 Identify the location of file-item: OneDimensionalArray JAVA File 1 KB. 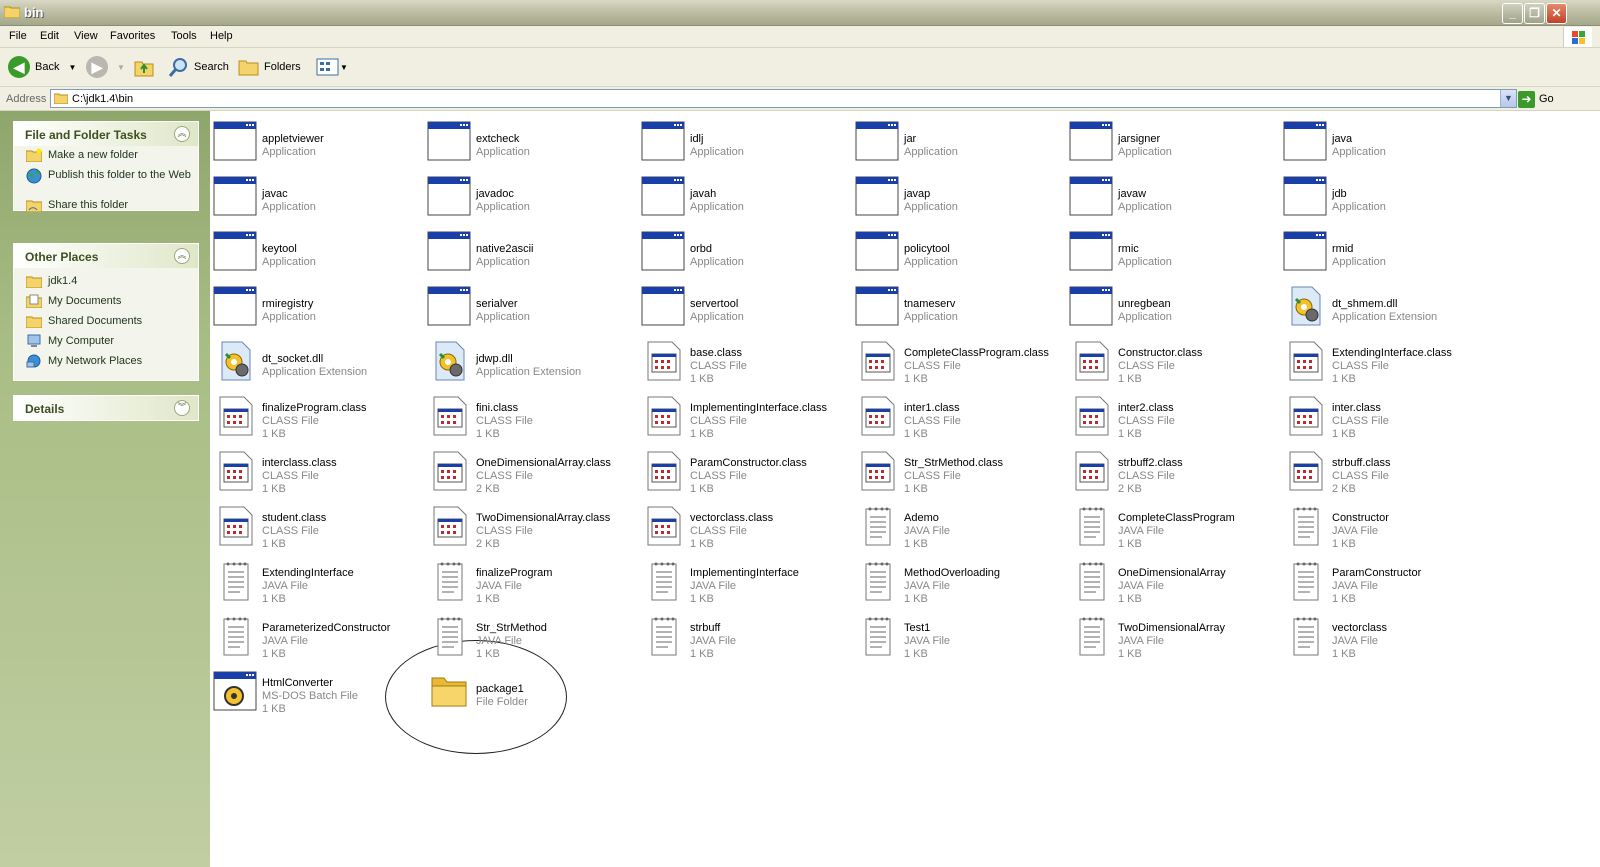
(1171, 580).